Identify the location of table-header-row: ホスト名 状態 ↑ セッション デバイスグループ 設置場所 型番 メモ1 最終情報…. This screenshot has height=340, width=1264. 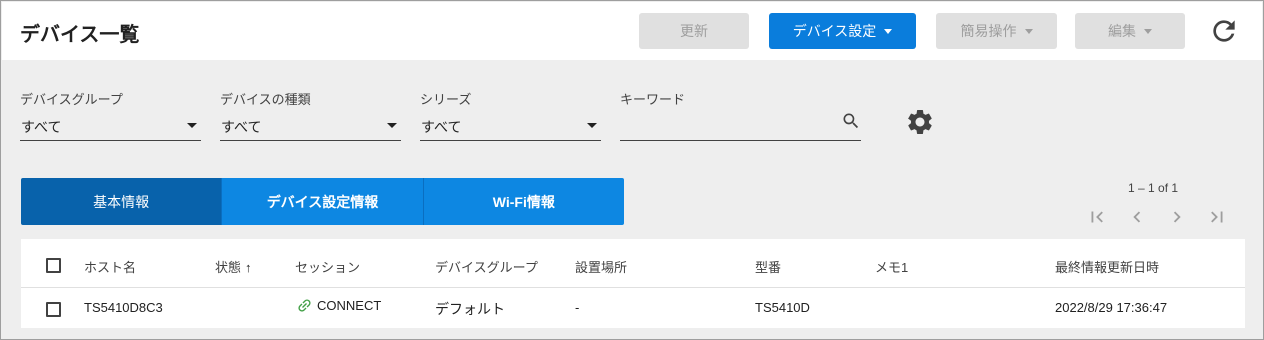
(633, 263).